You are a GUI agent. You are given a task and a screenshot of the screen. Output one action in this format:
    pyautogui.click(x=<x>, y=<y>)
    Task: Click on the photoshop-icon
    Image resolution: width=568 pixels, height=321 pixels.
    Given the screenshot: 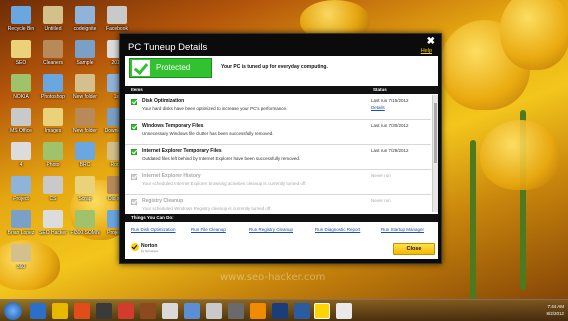 What is the action you would take?
    pyautogui.click(x=302, y=311)
    